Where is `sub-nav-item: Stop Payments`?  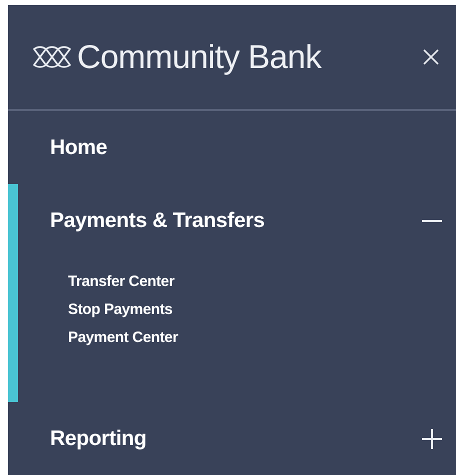 sub-nav-item: Stop Payments is located at coordinates (120, 310).